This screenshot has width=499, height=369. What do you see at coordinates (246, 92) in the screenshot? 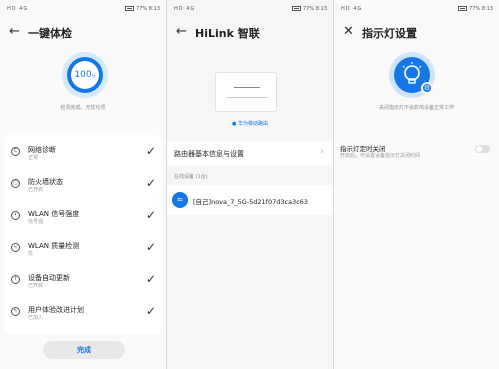
I see `router-image` at bounding box center [246, 92].